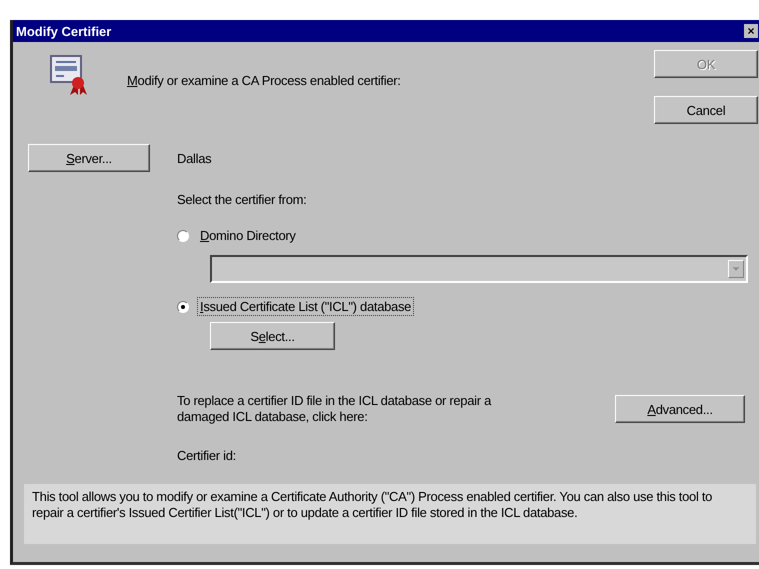 The image size is (759, 569). Describe the element at coordinates (248, 235) in the screenshot. I see `radio-label: Domino Directory` at that location.